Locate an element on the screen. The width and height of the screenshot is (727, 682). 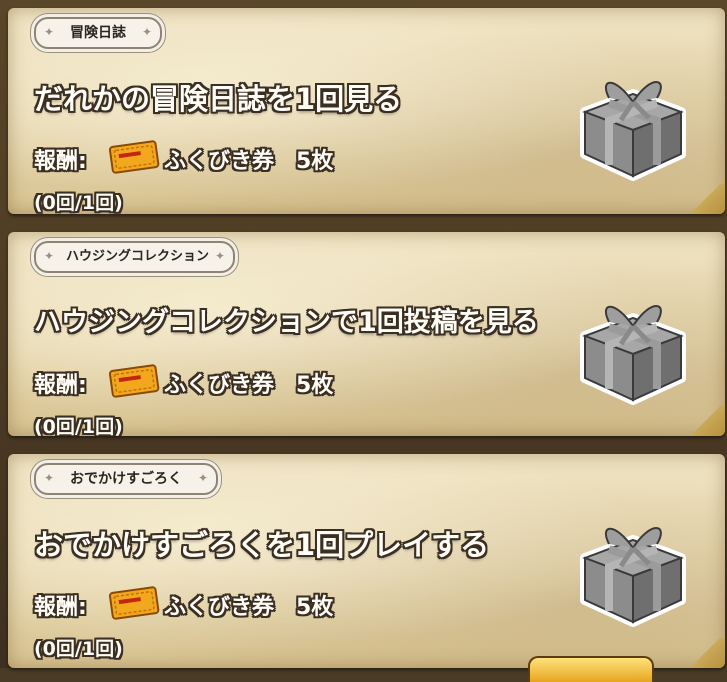
category-tag: ✦ ハウジングコレクション ✦ is located at coordinates (135, 257).